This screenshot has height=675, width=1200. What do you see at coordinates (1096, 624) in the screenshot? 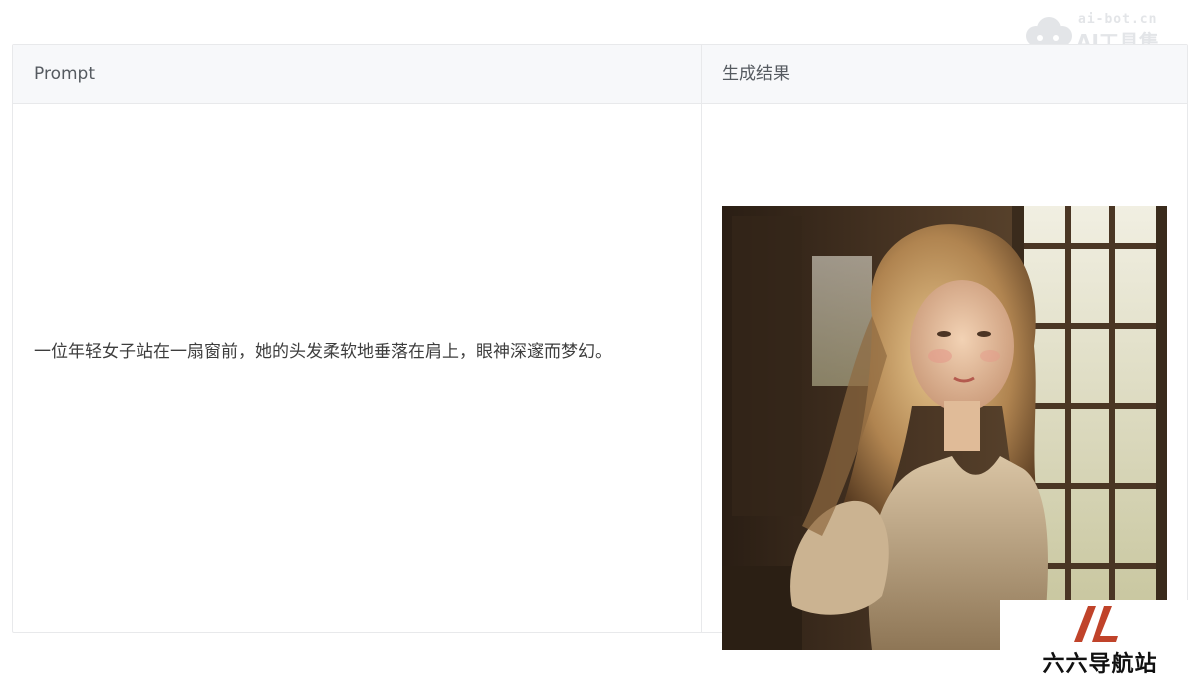
I see `double-slash-logo-icon` at bounding box center [1096, 624].